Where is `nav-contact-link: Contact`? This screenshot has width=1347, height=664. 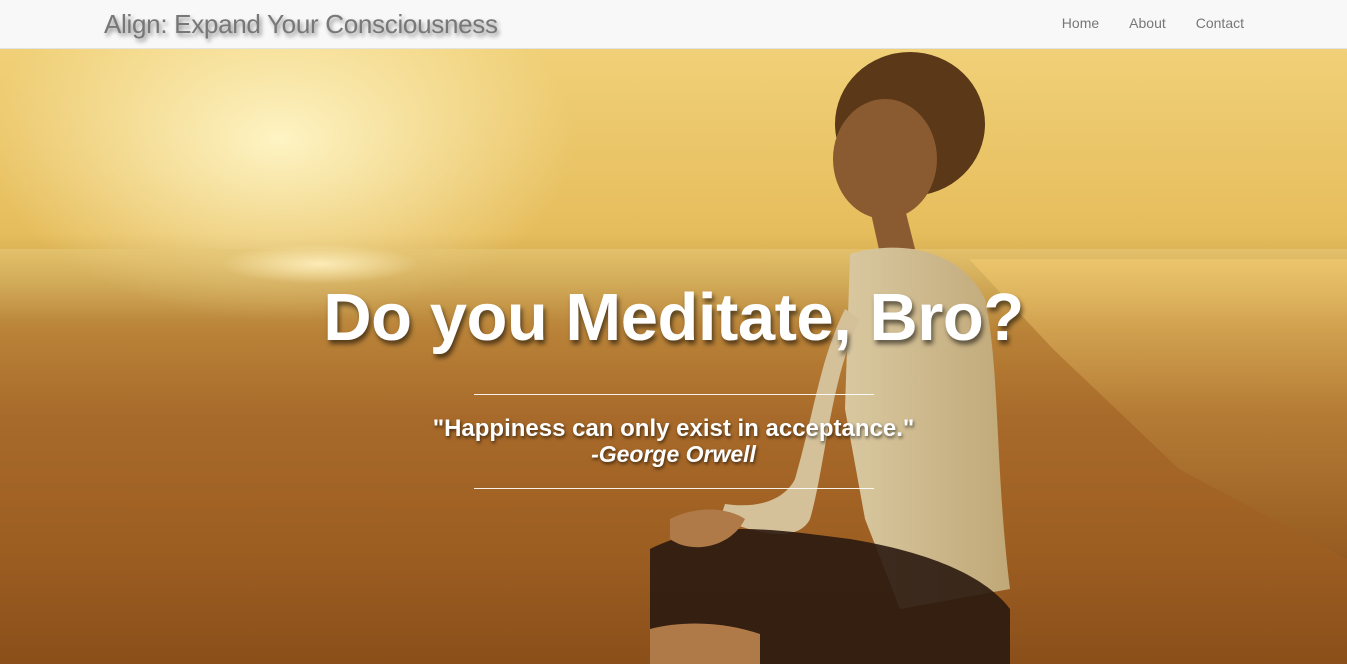
nav-contact-link: Contact is located at coordinates (1220, 23).